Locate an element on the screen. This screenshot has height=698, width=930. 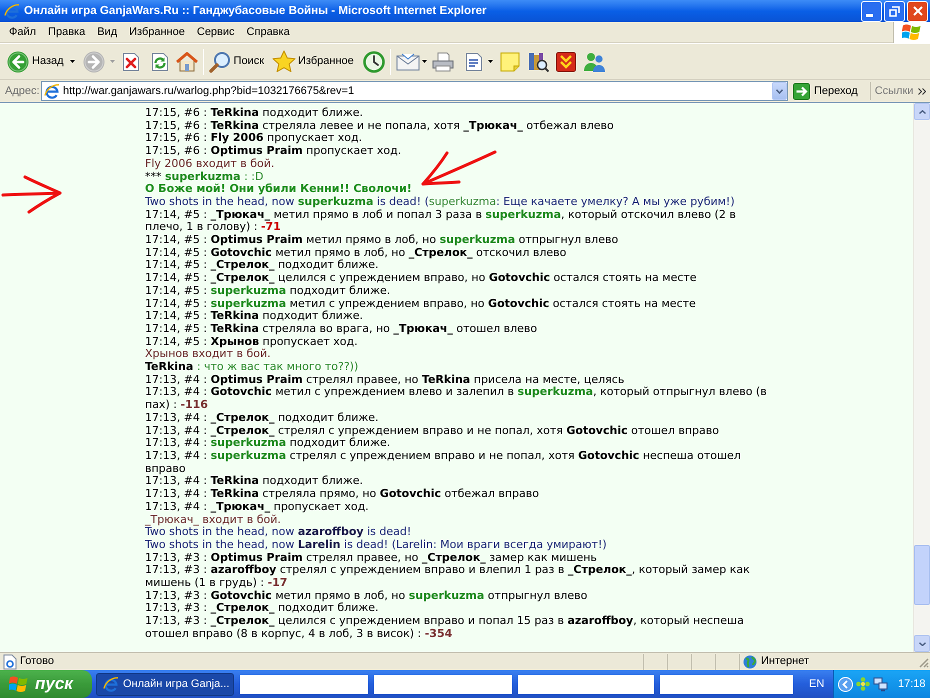
log-line: 17:14, #5 : TeRkina подходит ближе. is located at coordinates (254, 316).